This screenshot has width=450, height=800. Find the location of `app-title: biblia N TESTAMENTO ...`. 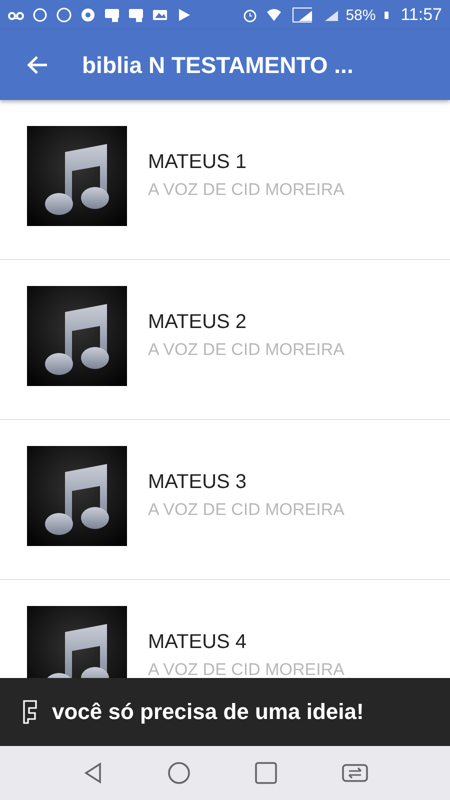

app-title: biblia N TESTAMENTO ... is located at coordinates (218, 65).